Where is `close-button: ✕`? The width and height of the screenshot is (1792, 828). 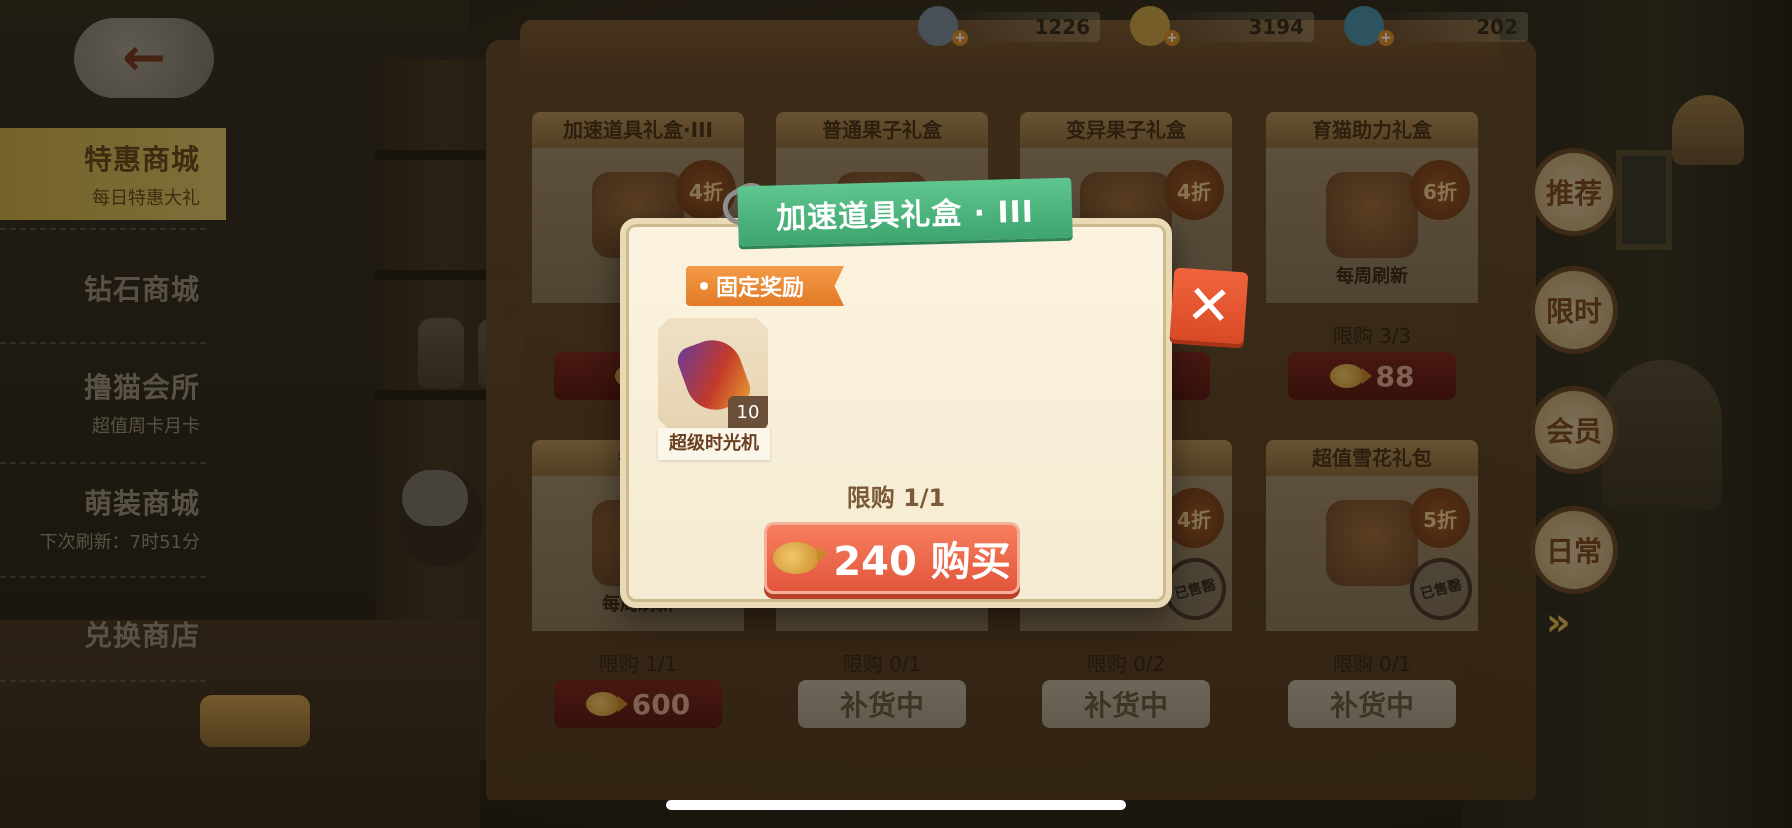
close-button: ✕ is located at coordinates (1209, 306).